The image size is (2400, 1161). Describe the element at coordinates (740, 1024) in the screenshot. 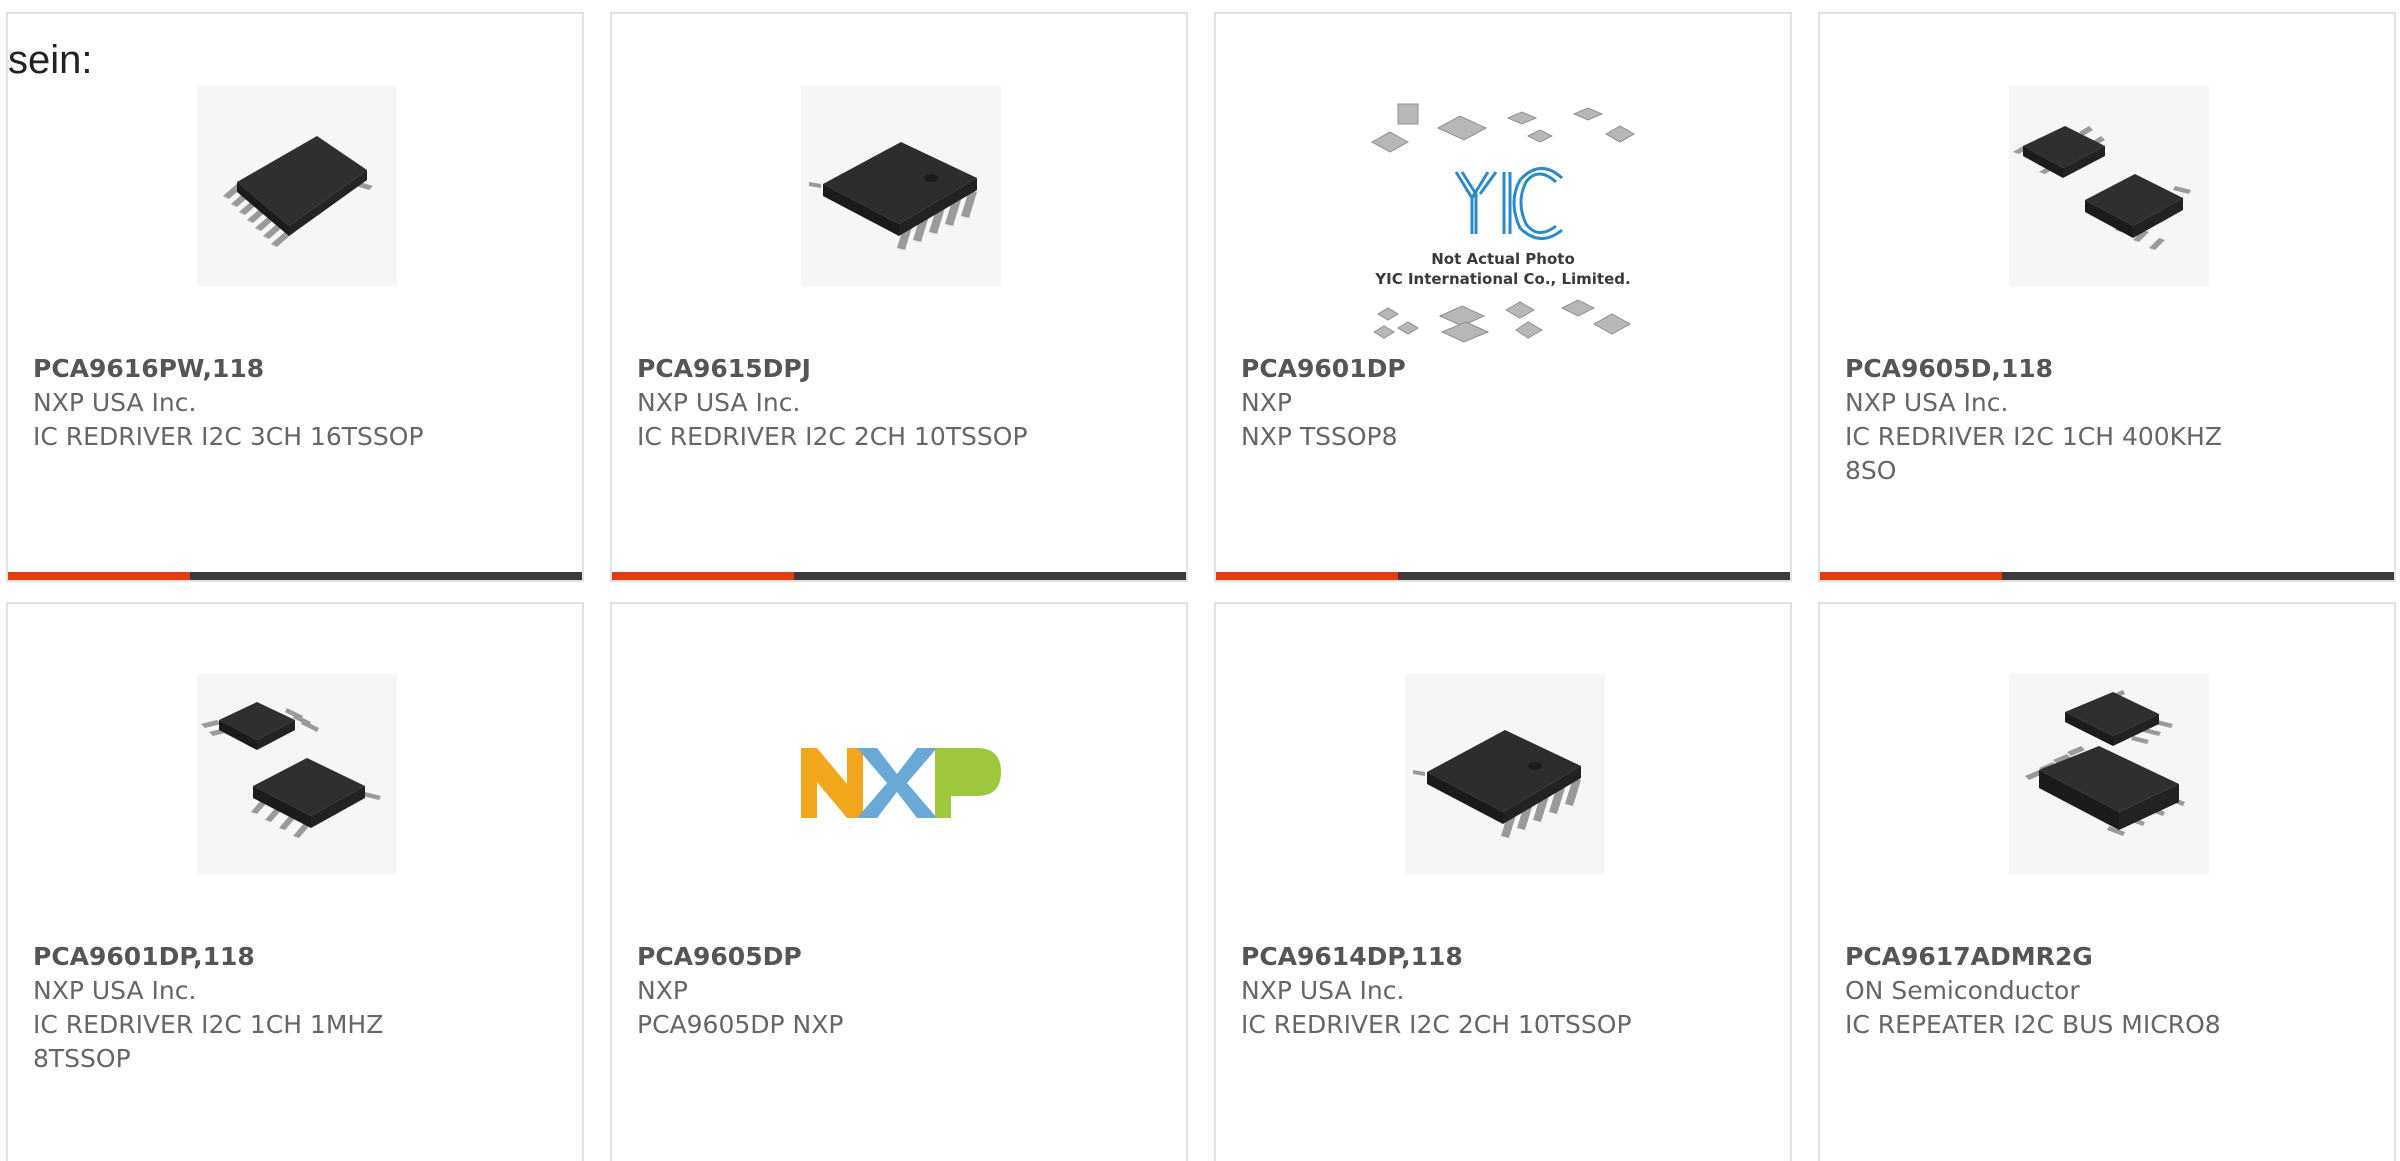

I see `description: PCA9605DP NXP` at that location.